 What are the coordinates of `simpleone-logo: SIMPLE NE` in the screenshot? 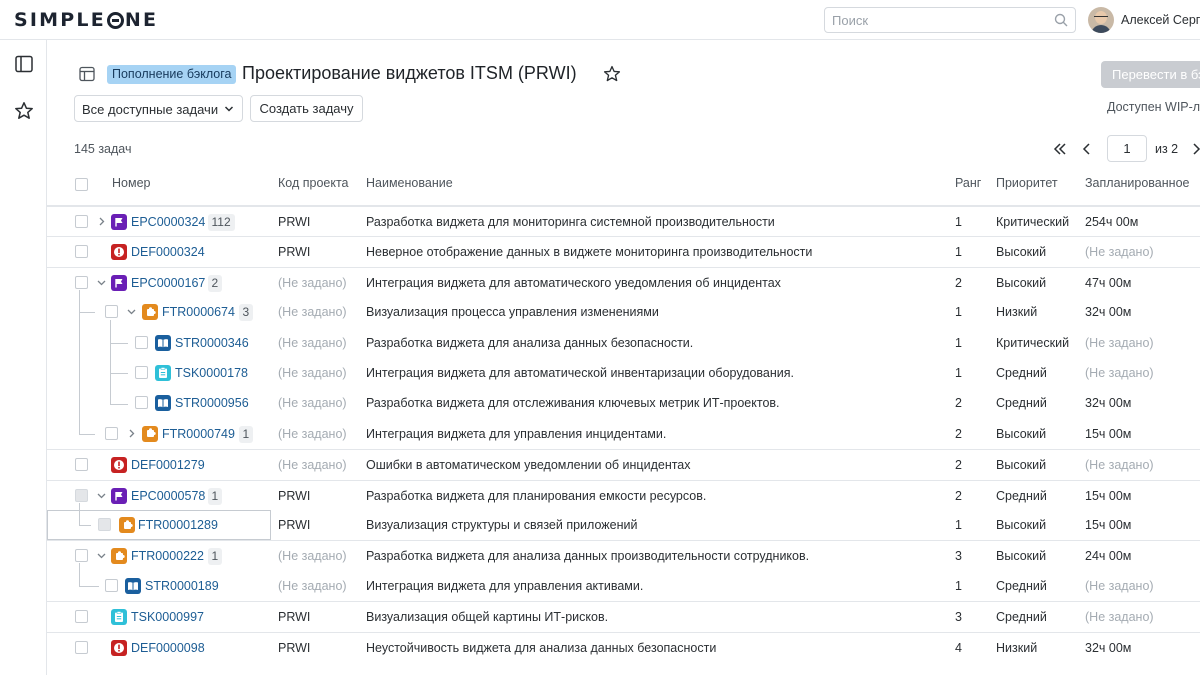 It's located at (86, 20).